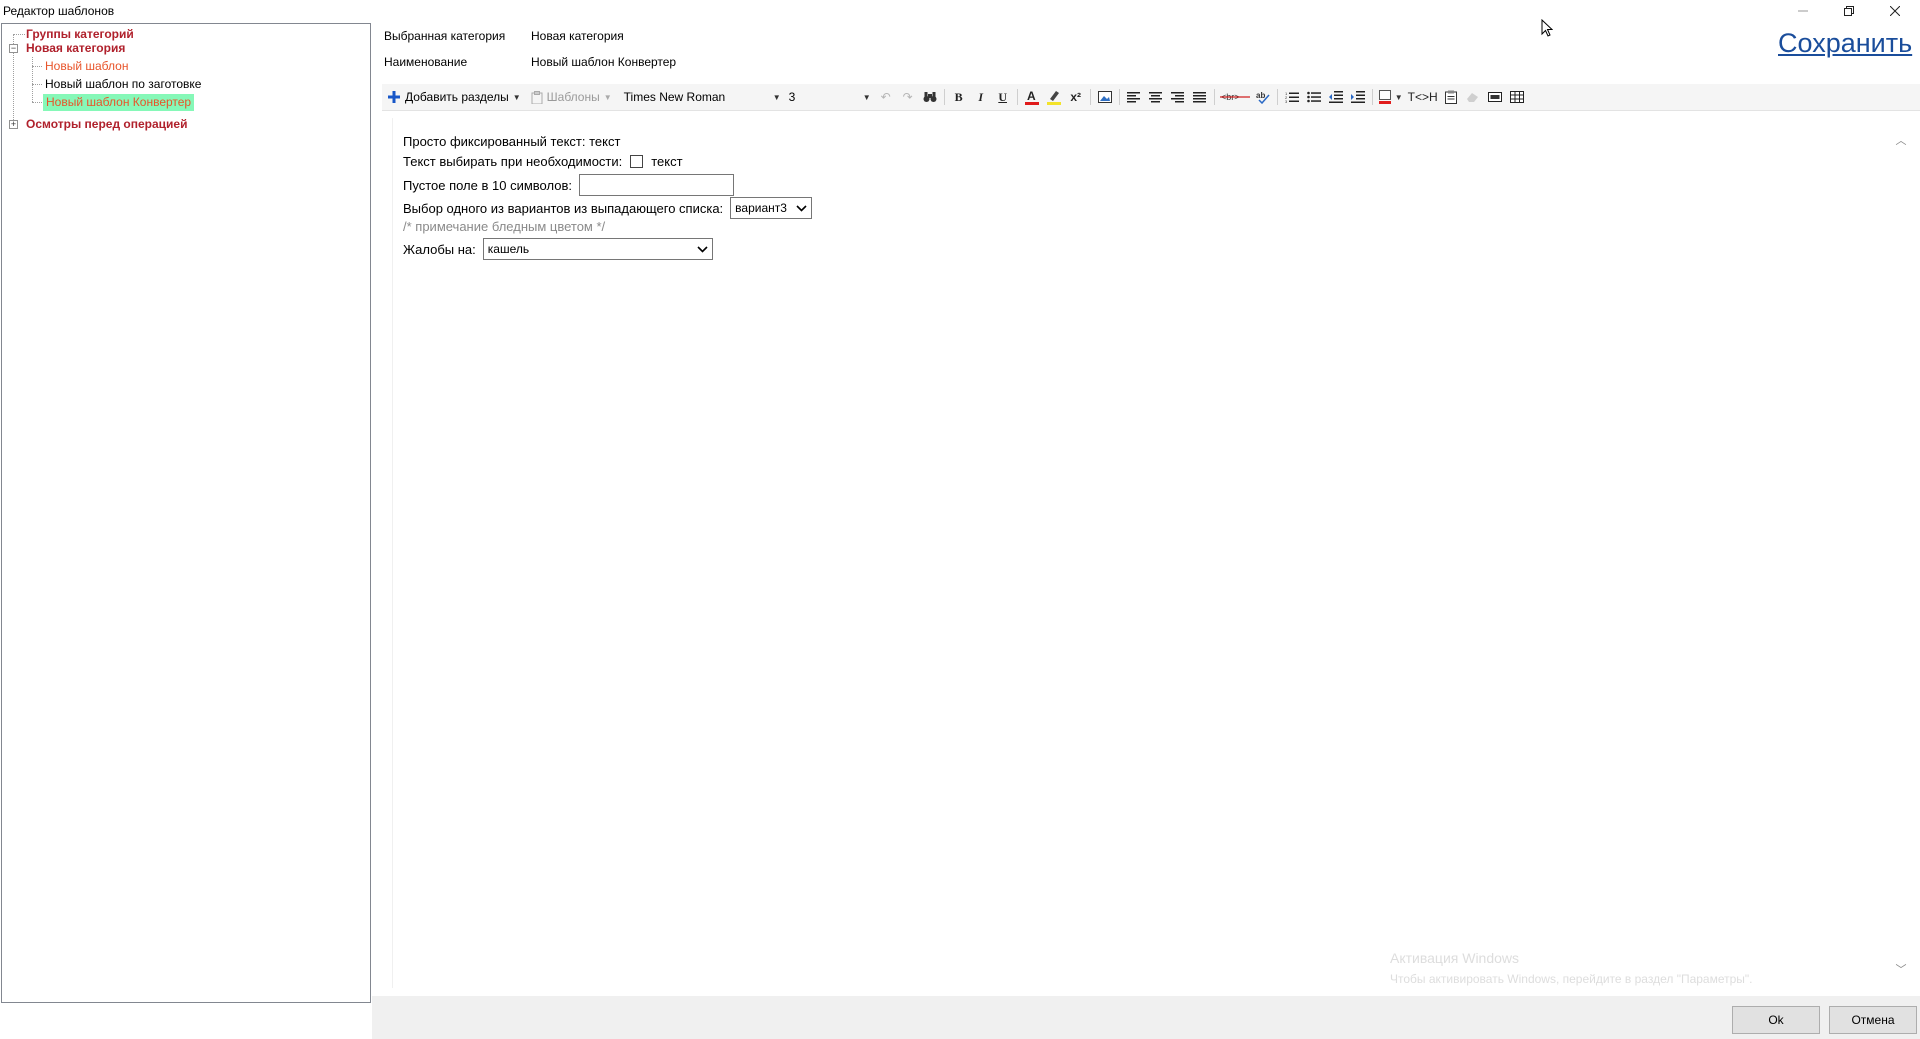  I want to click on restore-button, so click(1848, 11).